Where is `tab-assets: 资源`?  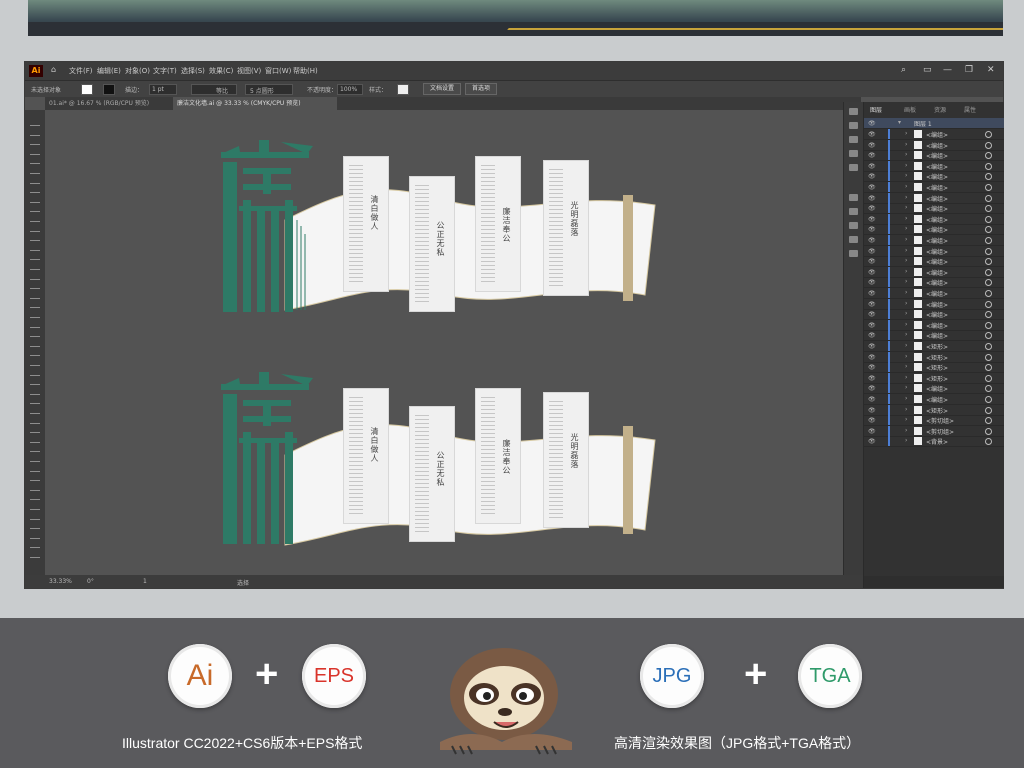
tab-assets: 资源 is located at coordinates (940, 109).